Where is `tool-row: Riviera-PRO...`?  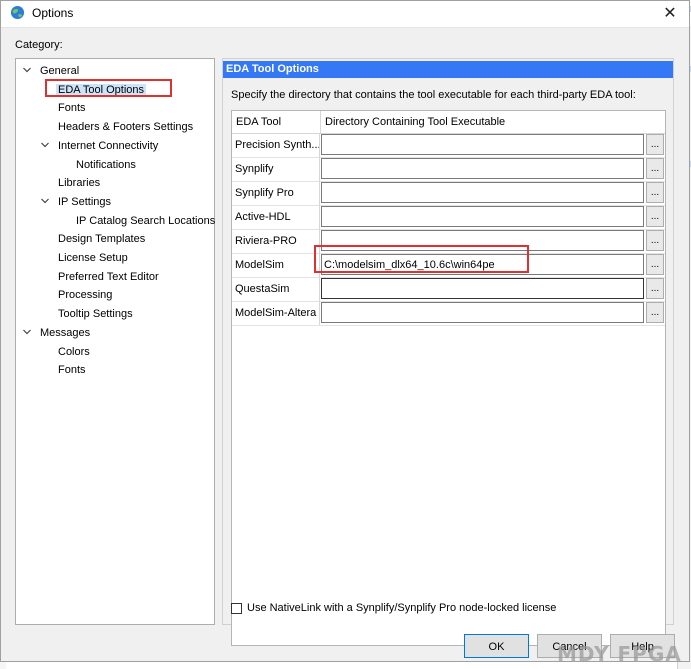 tool-row: Riviera-PRO... is located at coordinates (448, 241).